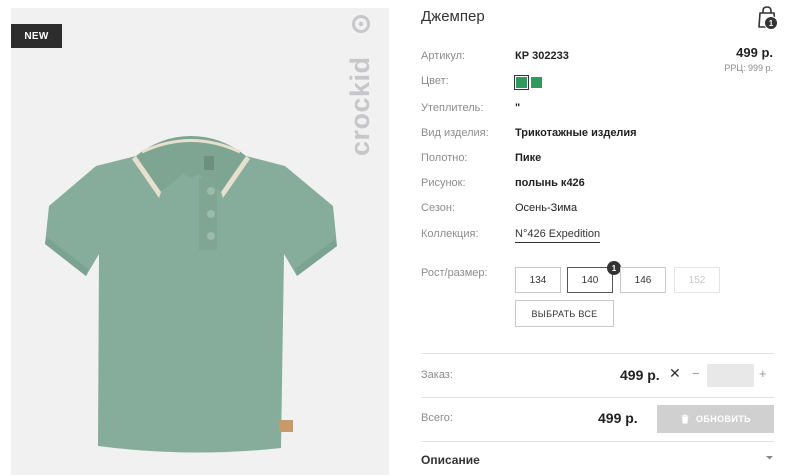 Image resolution: width=800 pixels, height=475 pixels. Describe the element at coordinates (771, 23) in the screenshot. I see `cart-count-badge: 1` at that location.